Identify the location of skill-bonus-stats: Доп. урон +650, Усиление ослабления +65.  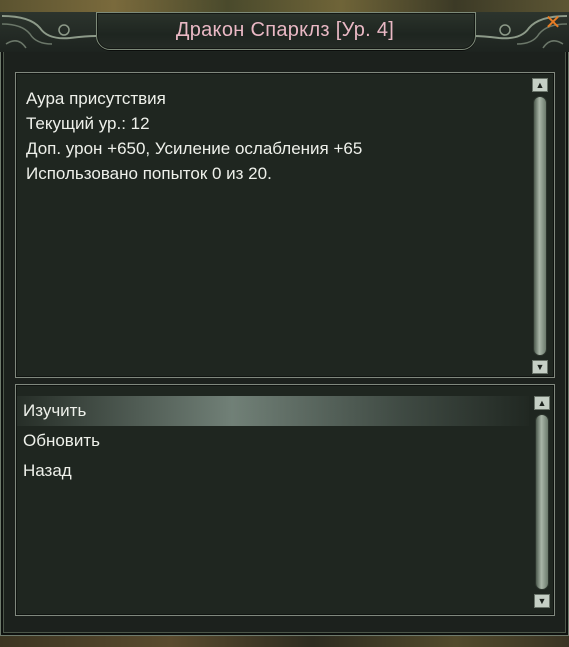
(194, 148).